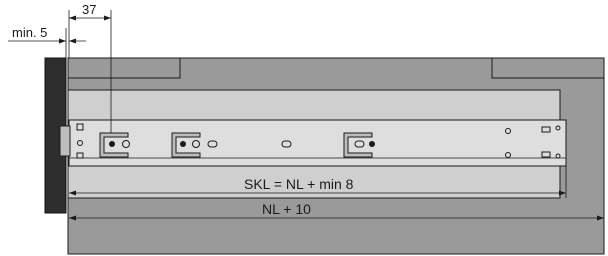 The width and height of the screenshot is (608, 256). What do you see at coordinates (29, 32) in the screenshot?
I see `min-gap-label: min. 5` at bounding box center [29, 32].